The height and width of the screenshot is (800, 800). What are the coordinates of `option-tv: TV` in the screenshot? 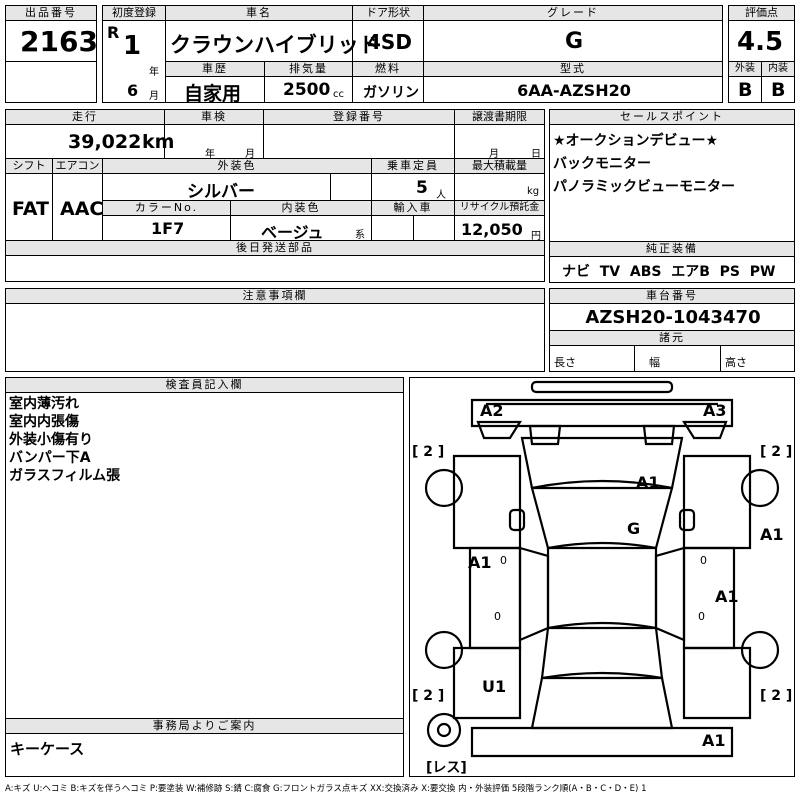 It's located at (610, 272).